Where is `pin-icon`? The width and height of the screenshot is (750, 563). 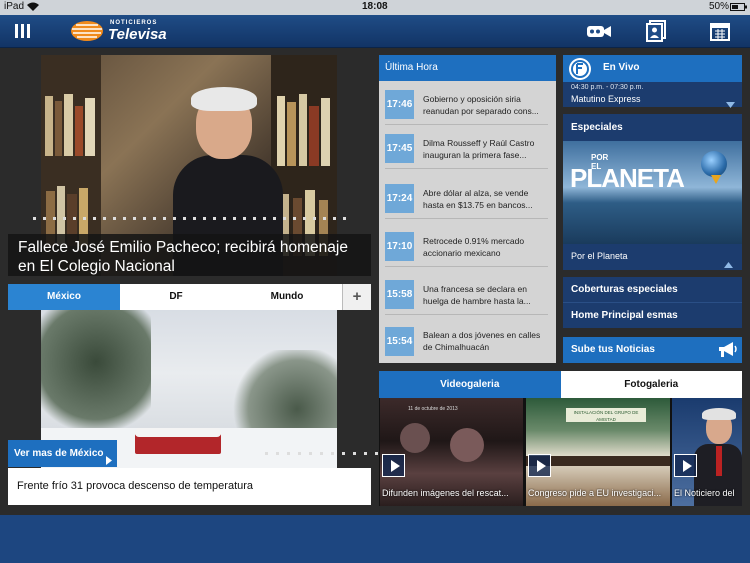
pin-icon is located at coordinates (716, 179).